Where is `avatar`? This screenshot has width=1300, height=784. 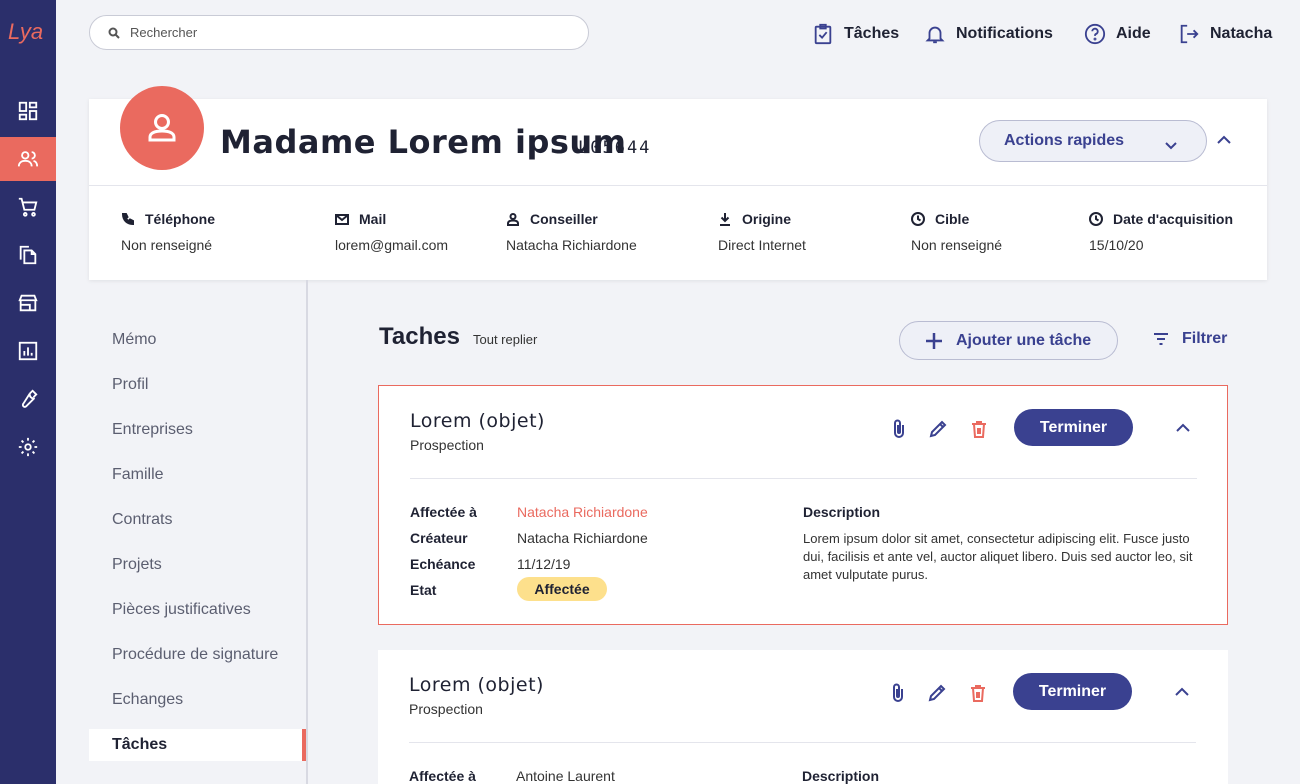 avatar is located at coordinates (162, 128).